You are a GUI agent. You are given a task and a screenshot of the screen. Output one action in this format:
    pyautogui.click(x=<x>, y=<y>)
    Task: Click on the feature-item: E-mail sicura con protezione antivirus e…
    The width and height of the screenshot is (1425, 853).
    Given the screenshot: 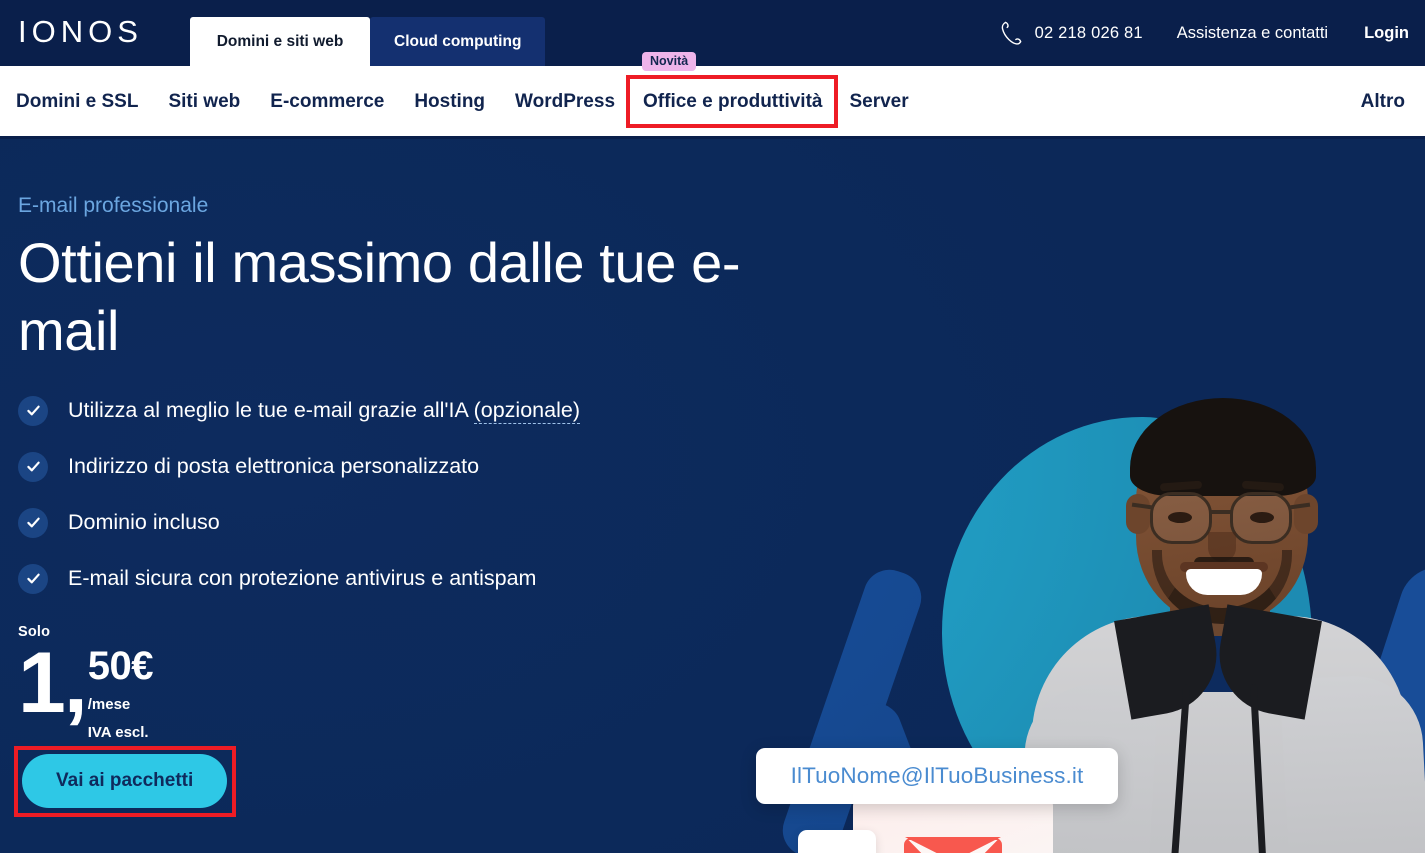 What is the action you would take?
    pyautogui.click(x=418, y=578)
    